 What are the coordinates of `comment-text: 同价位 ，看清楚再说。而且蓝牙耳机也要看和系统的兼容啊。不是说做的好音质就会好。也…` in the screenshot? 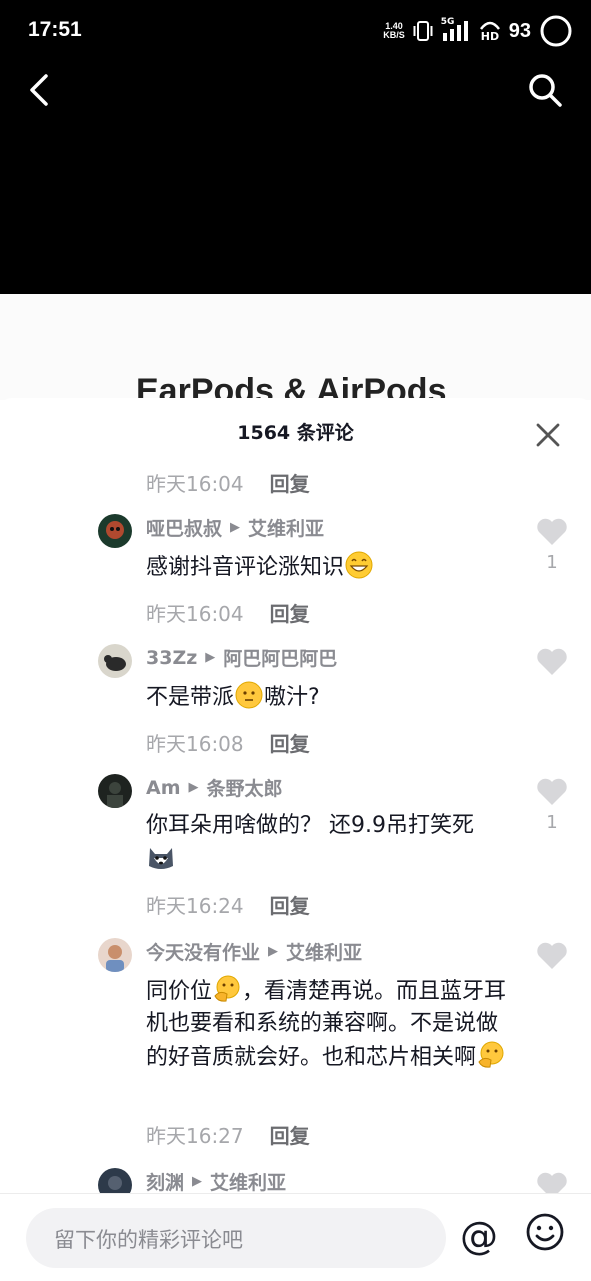 It's located at (331, 1024).